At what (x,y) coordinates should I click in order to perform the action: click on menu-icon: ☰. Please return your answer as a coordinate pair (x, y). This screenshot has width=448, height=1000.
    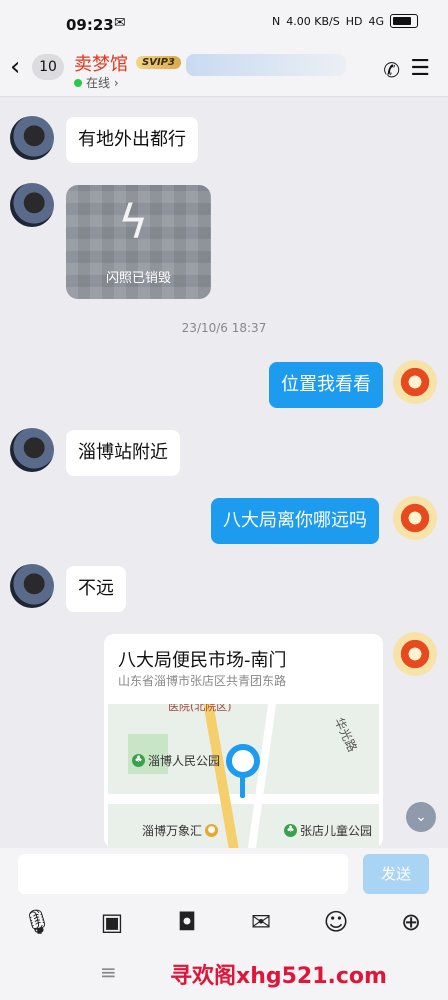
    Looking at the image, I should click on (420, 68).